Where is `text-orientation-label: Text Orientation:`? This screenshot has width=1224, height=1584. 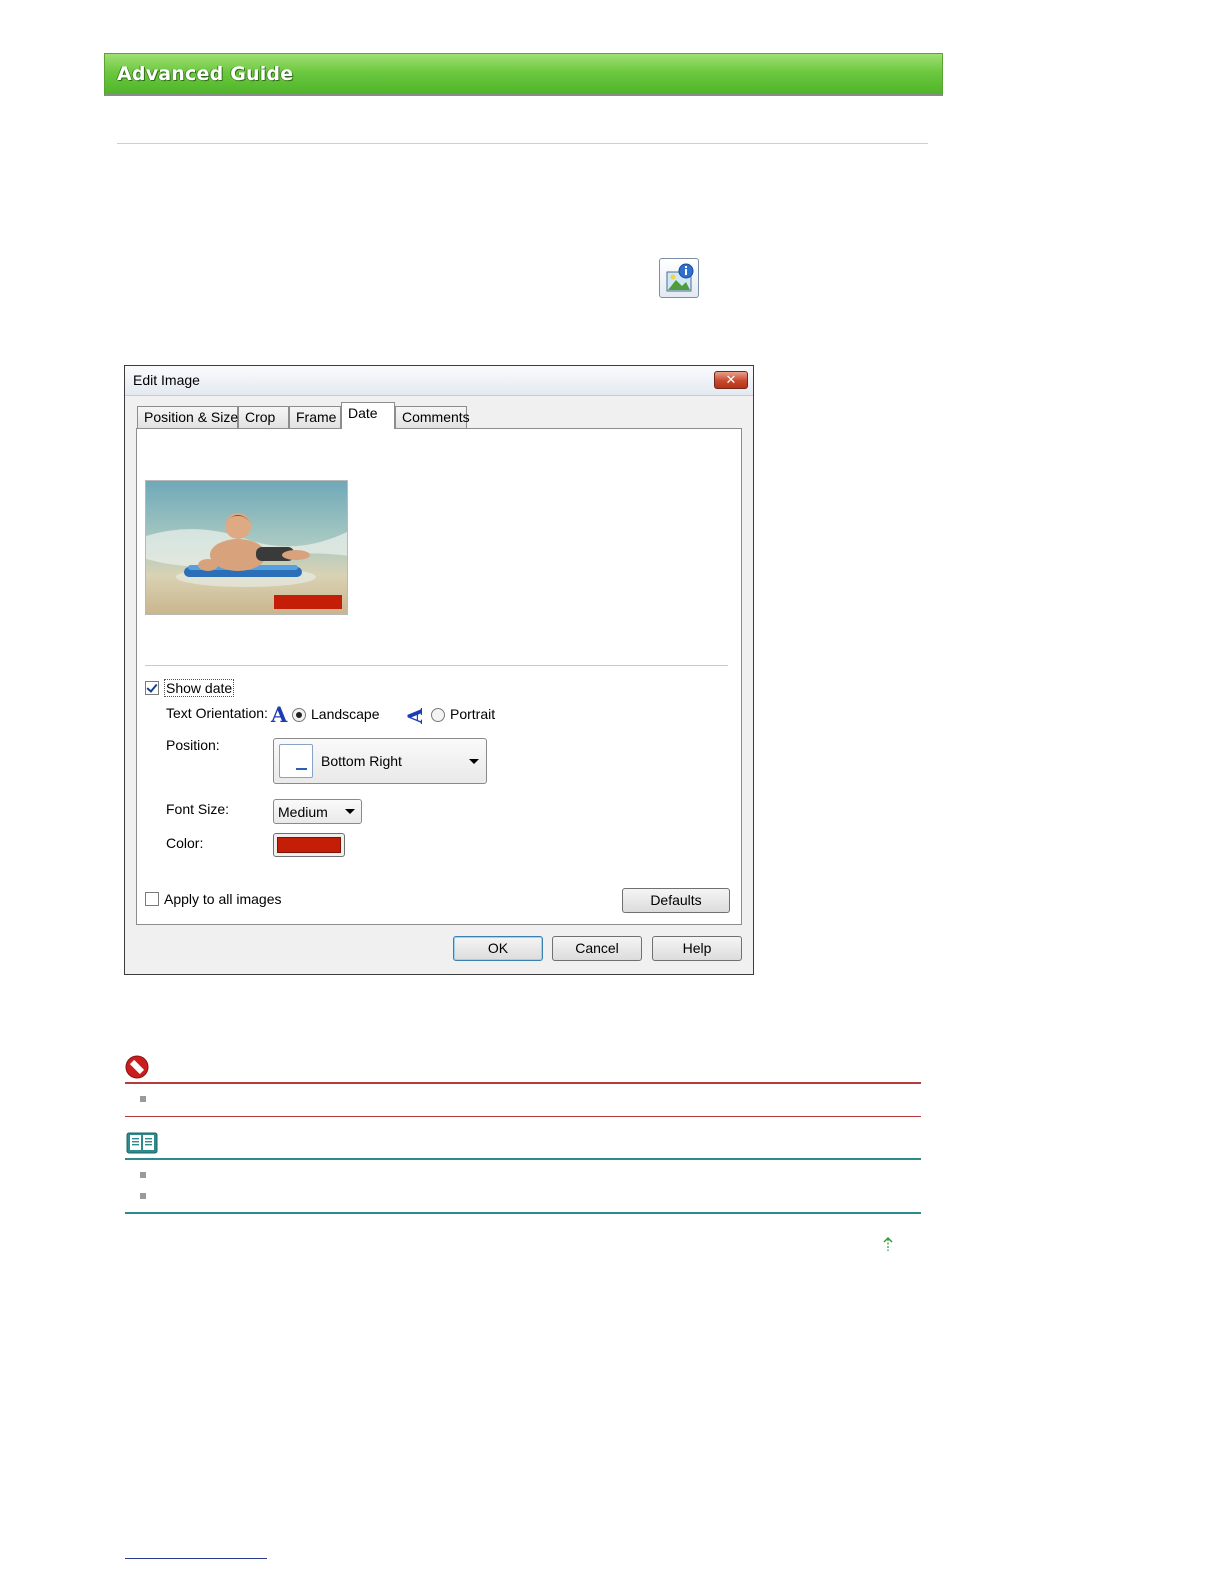
text-orientation-label: Text Orientation: is located at coordinates (217, 713).